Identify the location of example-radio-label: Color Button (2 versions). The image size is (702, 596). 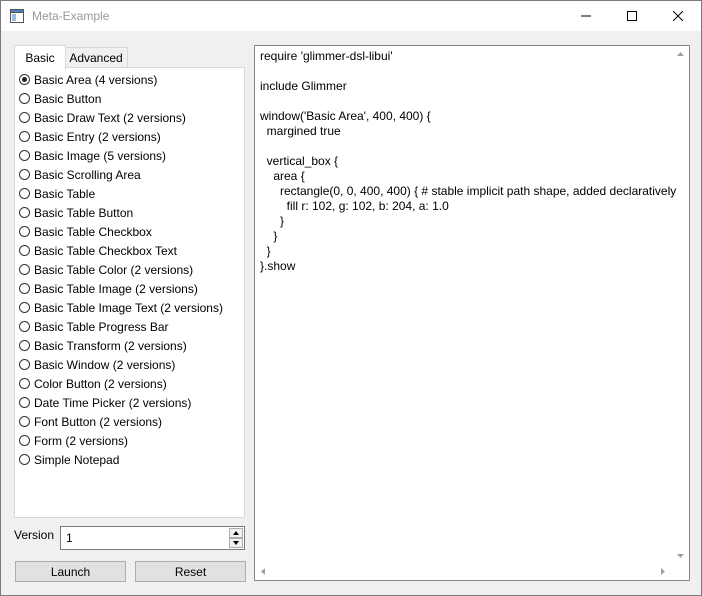
(100, 383).